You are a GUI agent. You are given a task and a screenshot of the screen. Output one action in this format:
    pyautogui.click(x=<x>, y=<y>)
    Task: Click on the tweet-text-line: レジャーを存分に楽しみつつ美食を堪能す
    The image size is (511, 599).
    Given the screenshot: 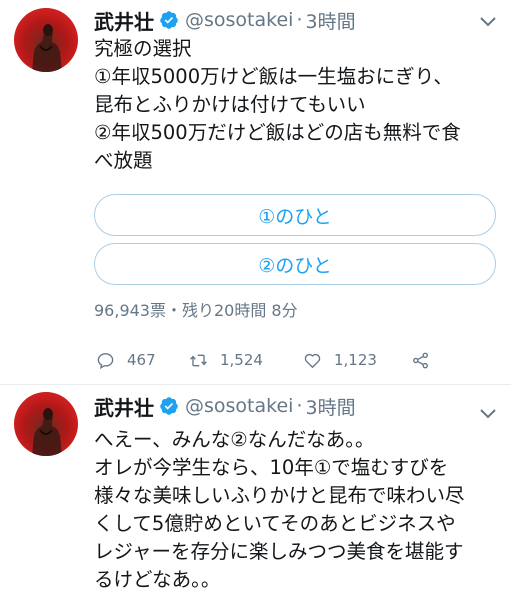 What is the action you would take?
    pyautogui.click(x=279, y=551)
    